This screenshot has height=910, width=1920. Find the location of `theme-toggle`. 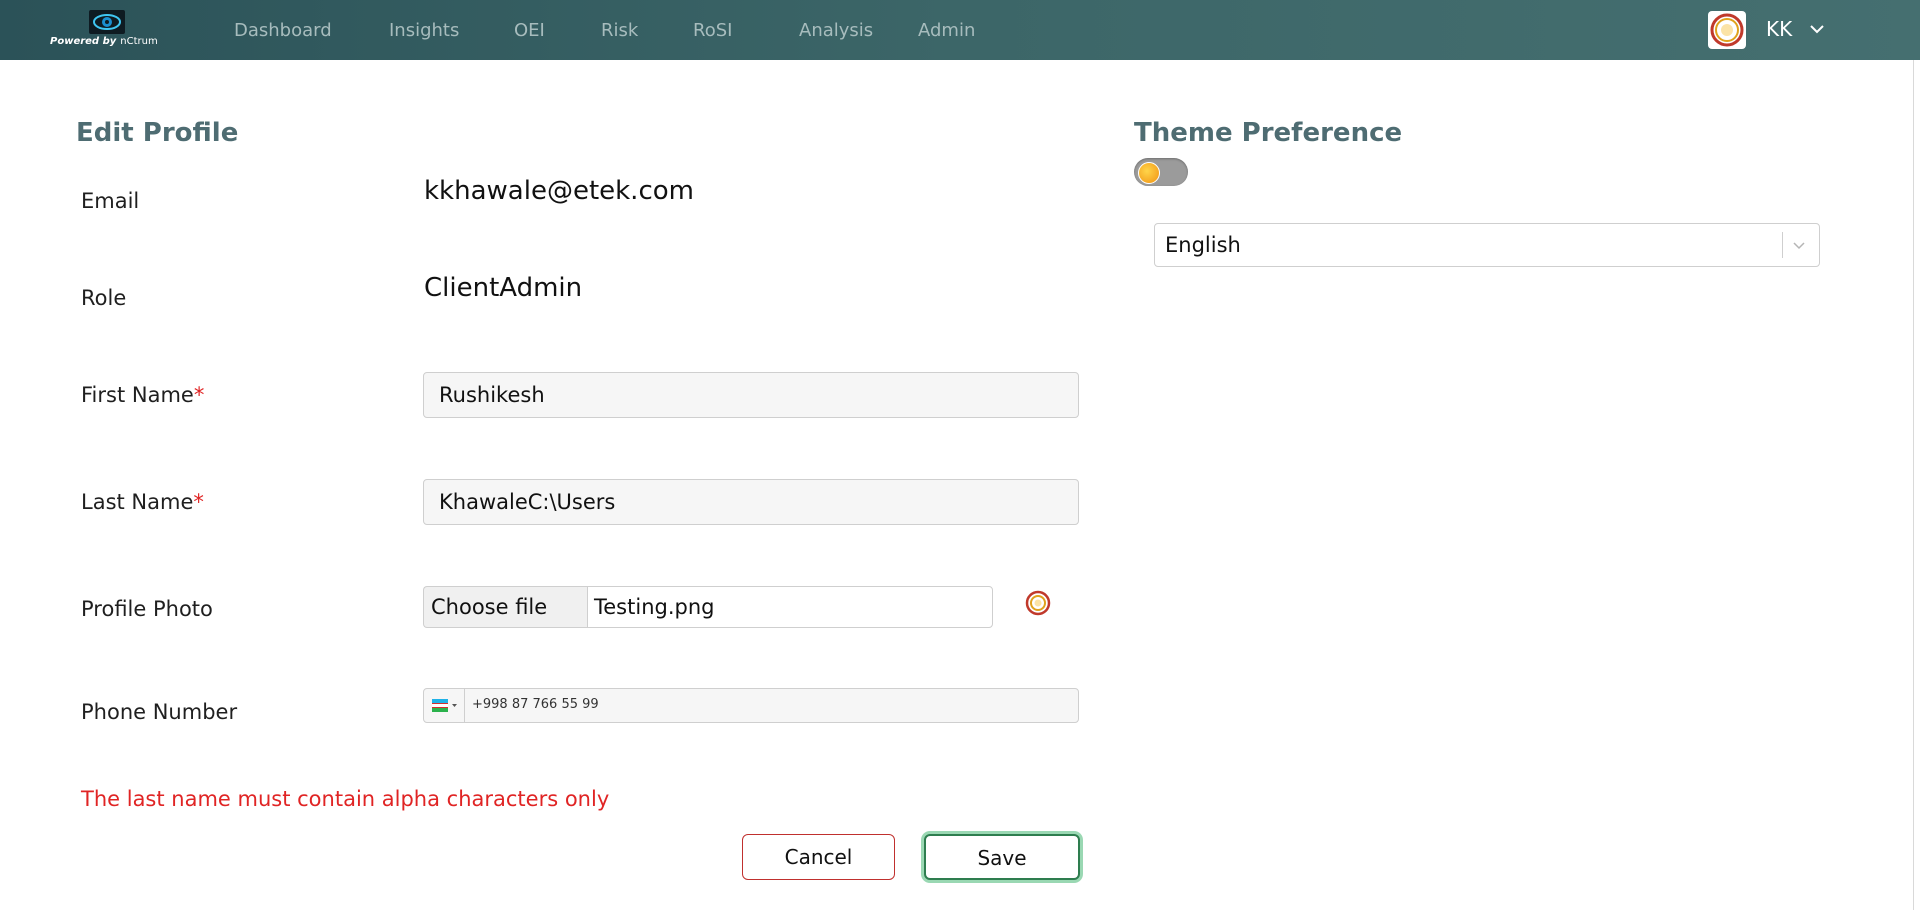

theme-toggle is located at coordinates (1161, 172).